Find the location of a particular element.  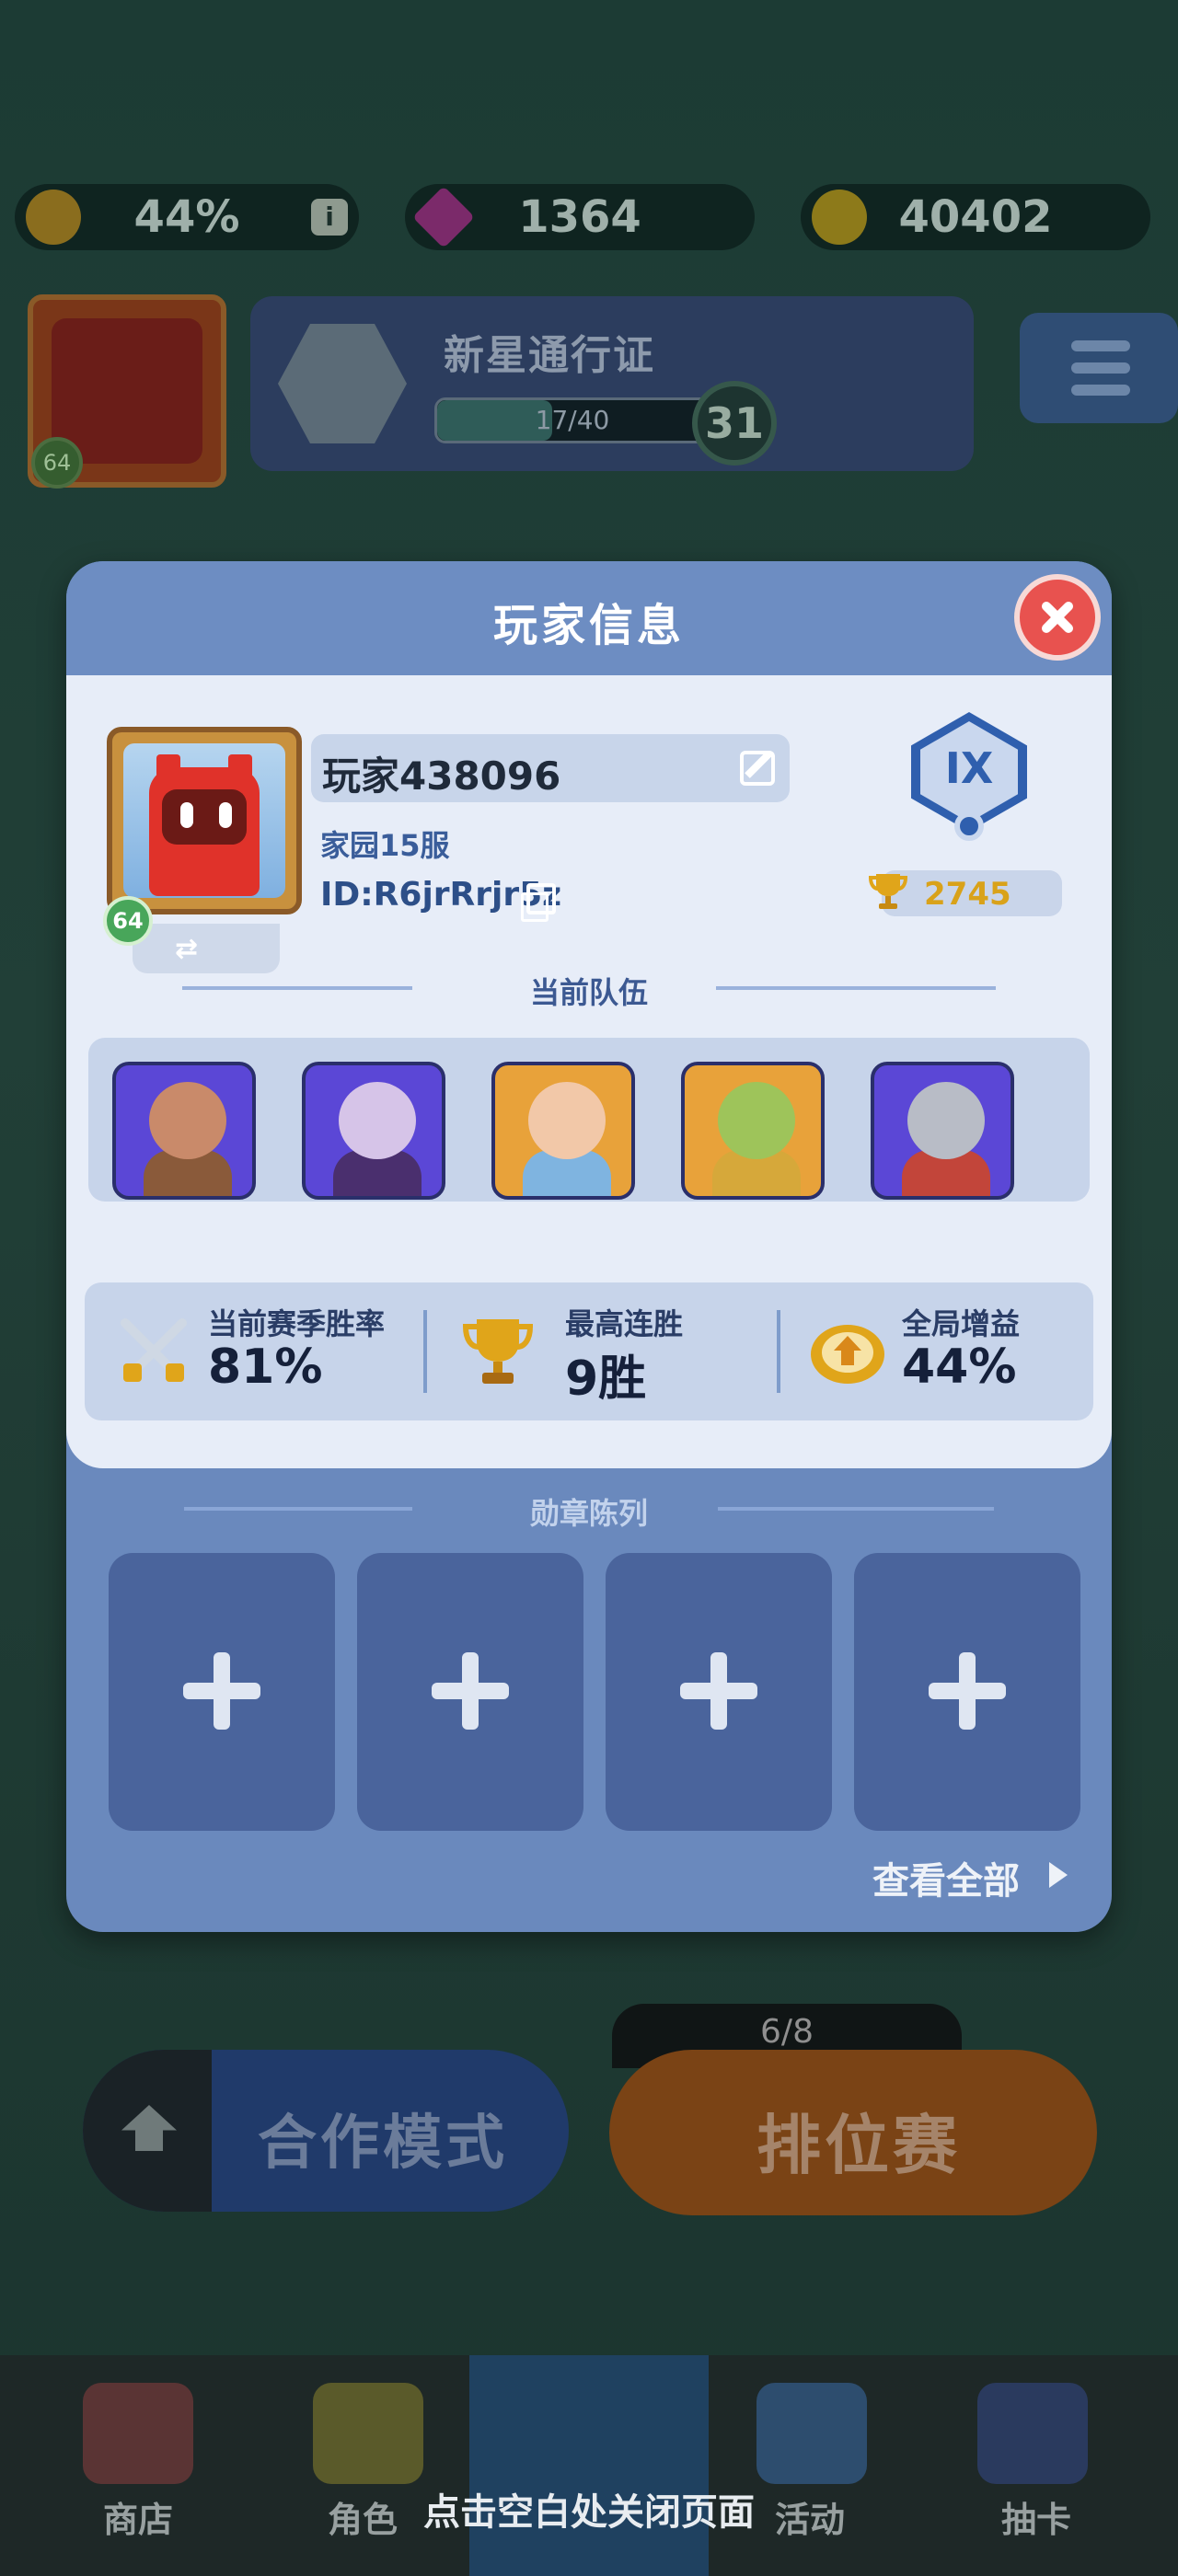

pass-progress-bar: 17/40 is located at coordinates (572, 420).